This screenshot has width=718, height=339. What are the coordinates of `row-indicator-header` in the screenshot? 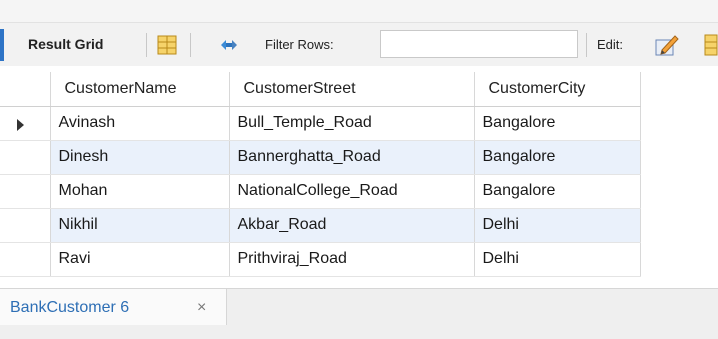 It's located at (25, 89).